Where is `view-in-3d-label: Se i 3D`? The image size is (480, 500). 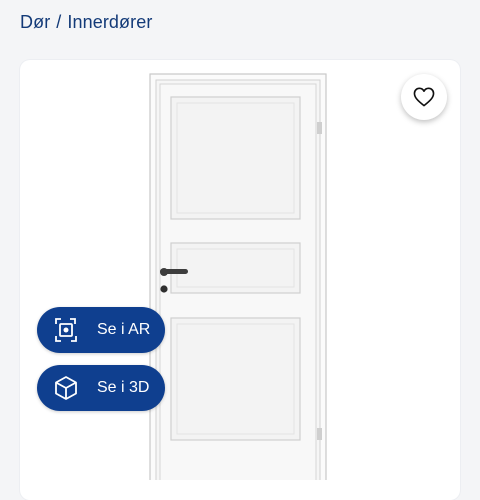 view-in-3d-label: Se i 3D is located at coordinates (123, 387).